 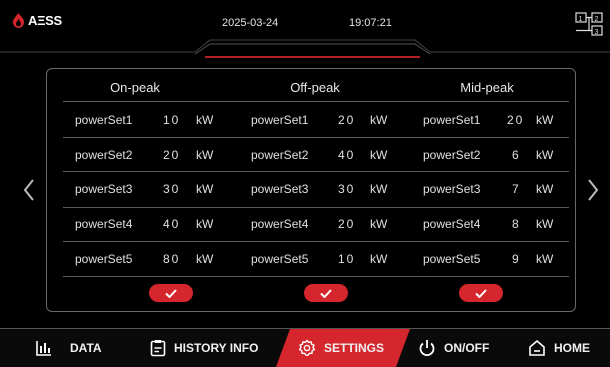 I want to click on gear-icon, so click(x=307, y=347).